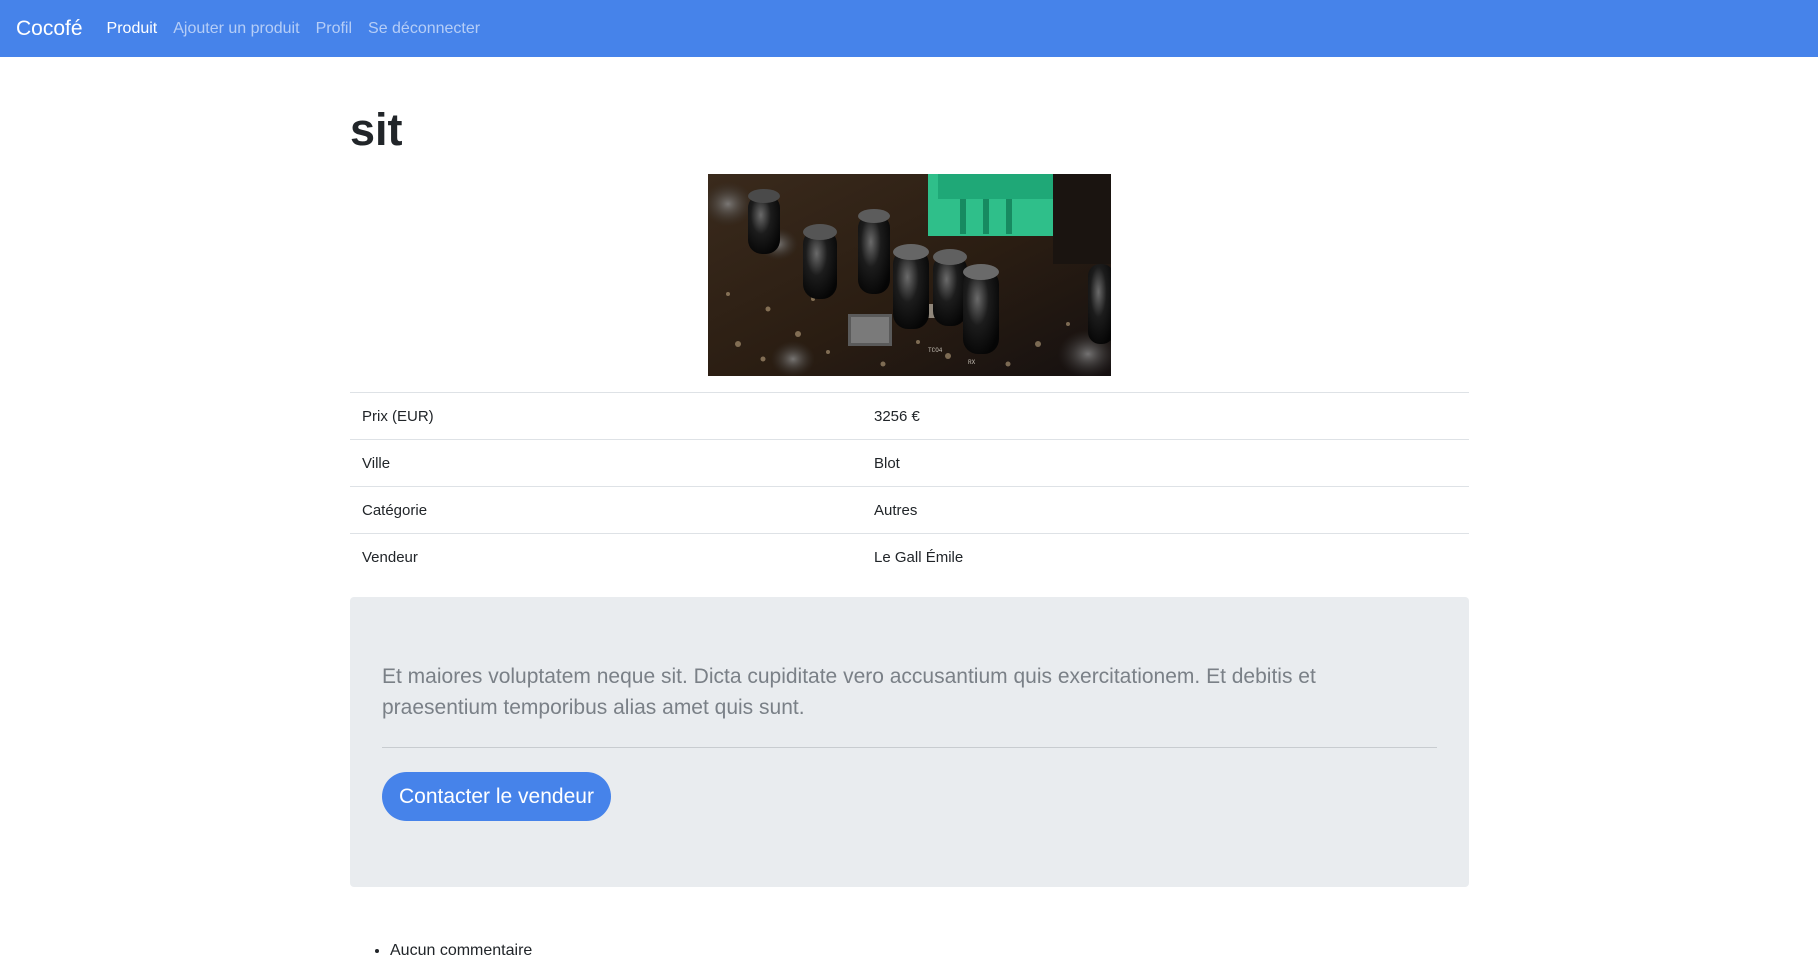 Image resolution: width=1818 pixels, height=960 pixels. What do you see at coordinates (376, 129) in the screenshot?
I see `page-title: sit` at bounding box center [376, 129].